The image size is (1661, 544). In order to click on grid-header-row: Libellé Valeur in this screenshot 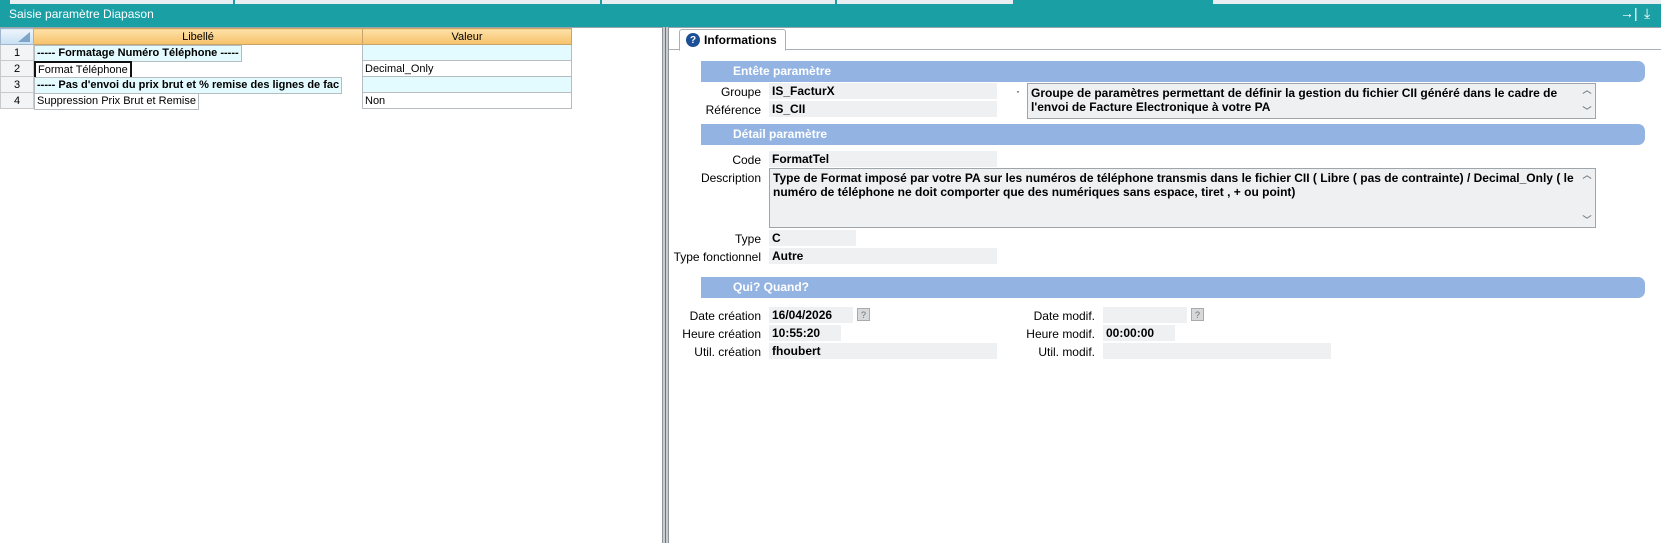, I will do `click(286, 36)`.